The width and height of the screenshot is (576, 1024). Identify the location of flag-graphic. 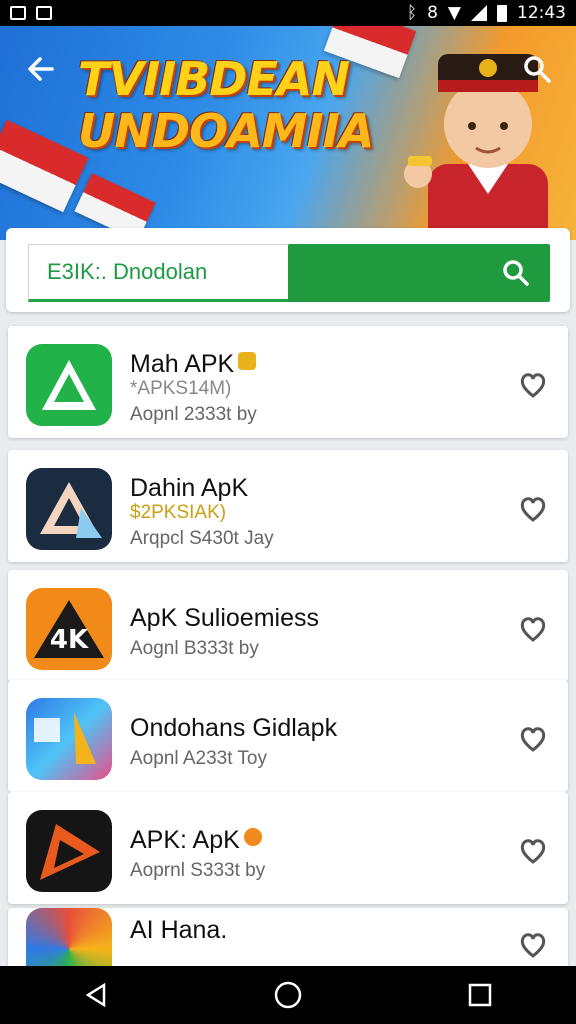
(44, 166).